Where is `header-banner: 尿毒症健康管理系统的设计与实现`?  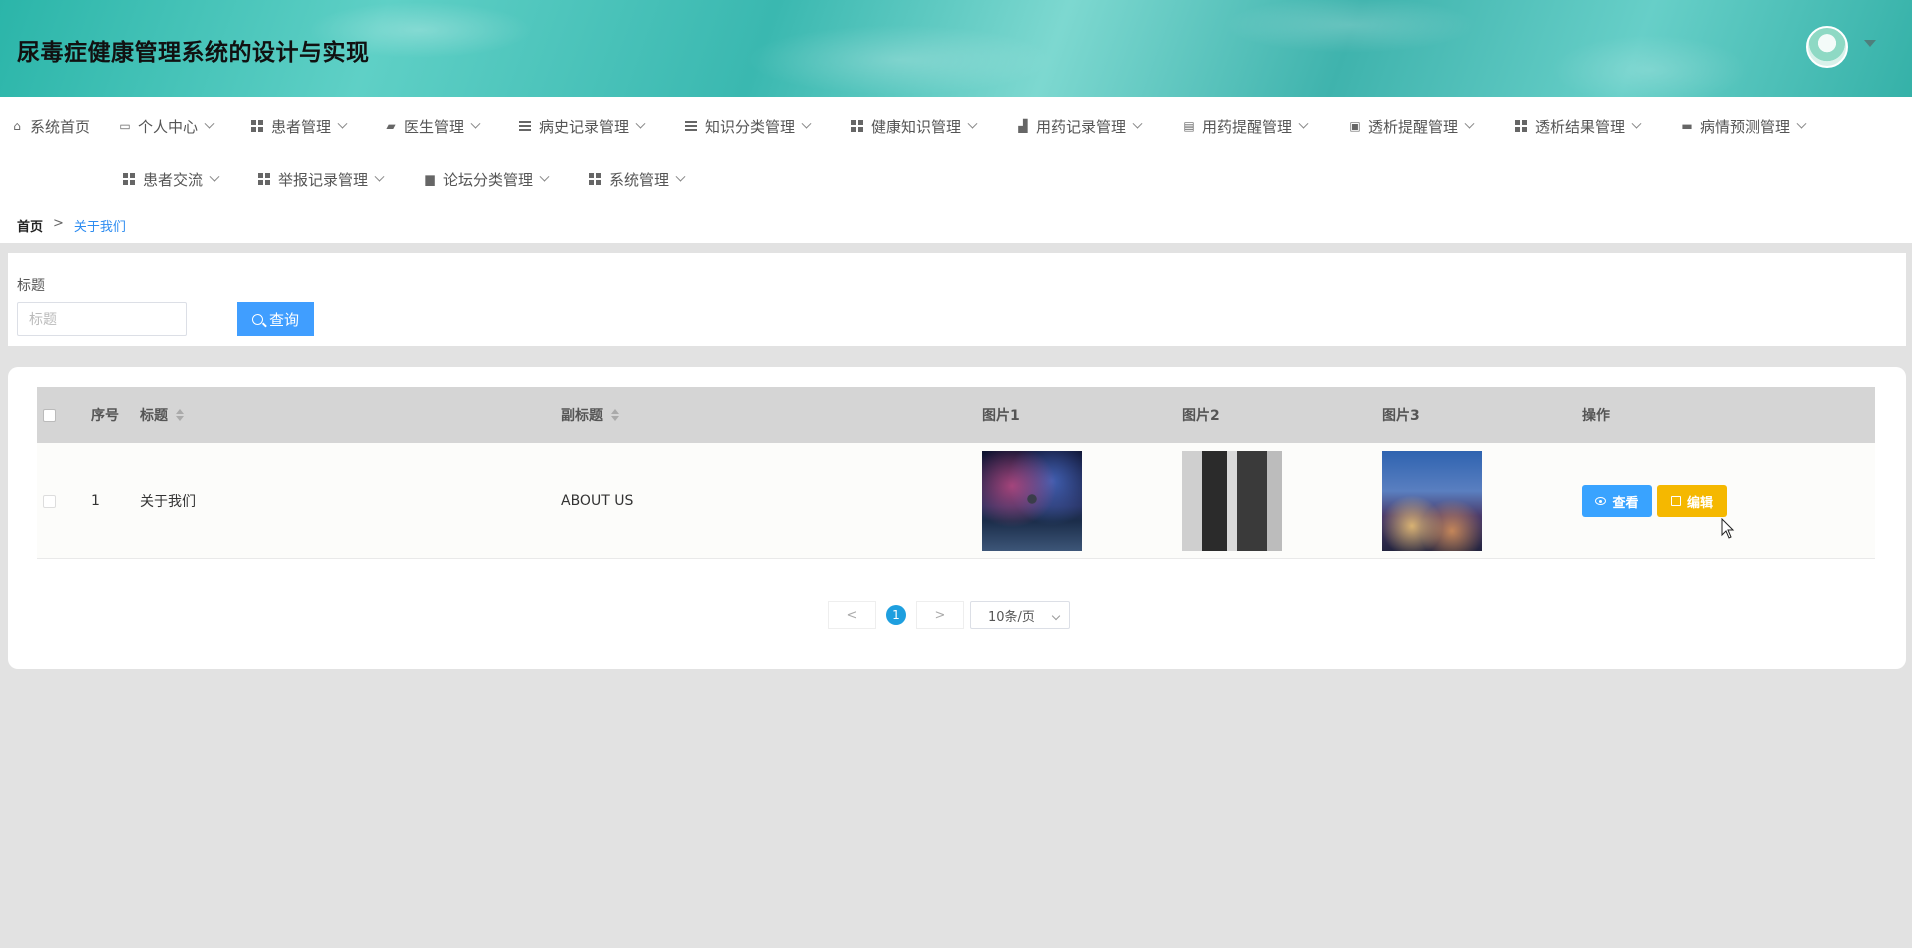 header-banner: 尿毒症健康管理系统的设计与实现 is located at coordinates (956, 48).